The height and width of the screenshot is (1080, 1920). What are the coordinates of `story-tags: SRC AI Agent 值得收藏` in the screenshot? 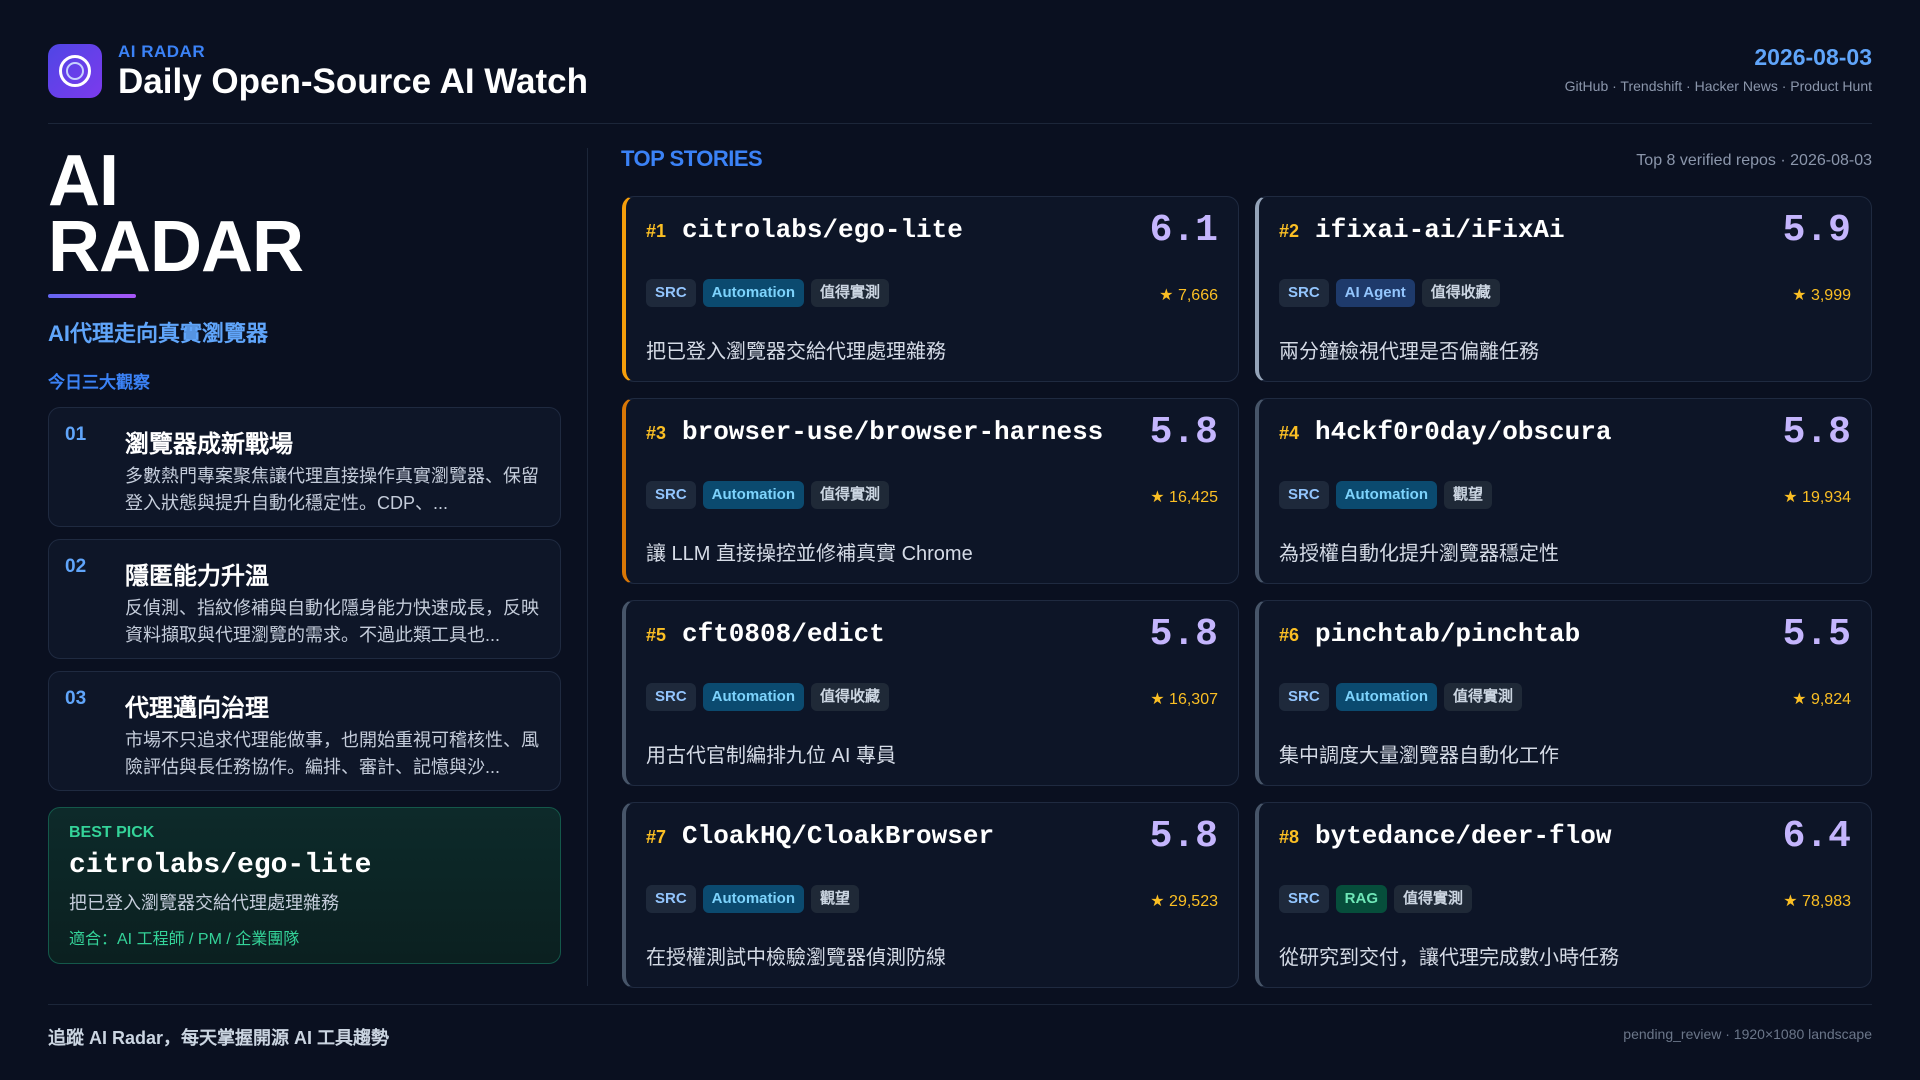 It's located at (1389, 293).